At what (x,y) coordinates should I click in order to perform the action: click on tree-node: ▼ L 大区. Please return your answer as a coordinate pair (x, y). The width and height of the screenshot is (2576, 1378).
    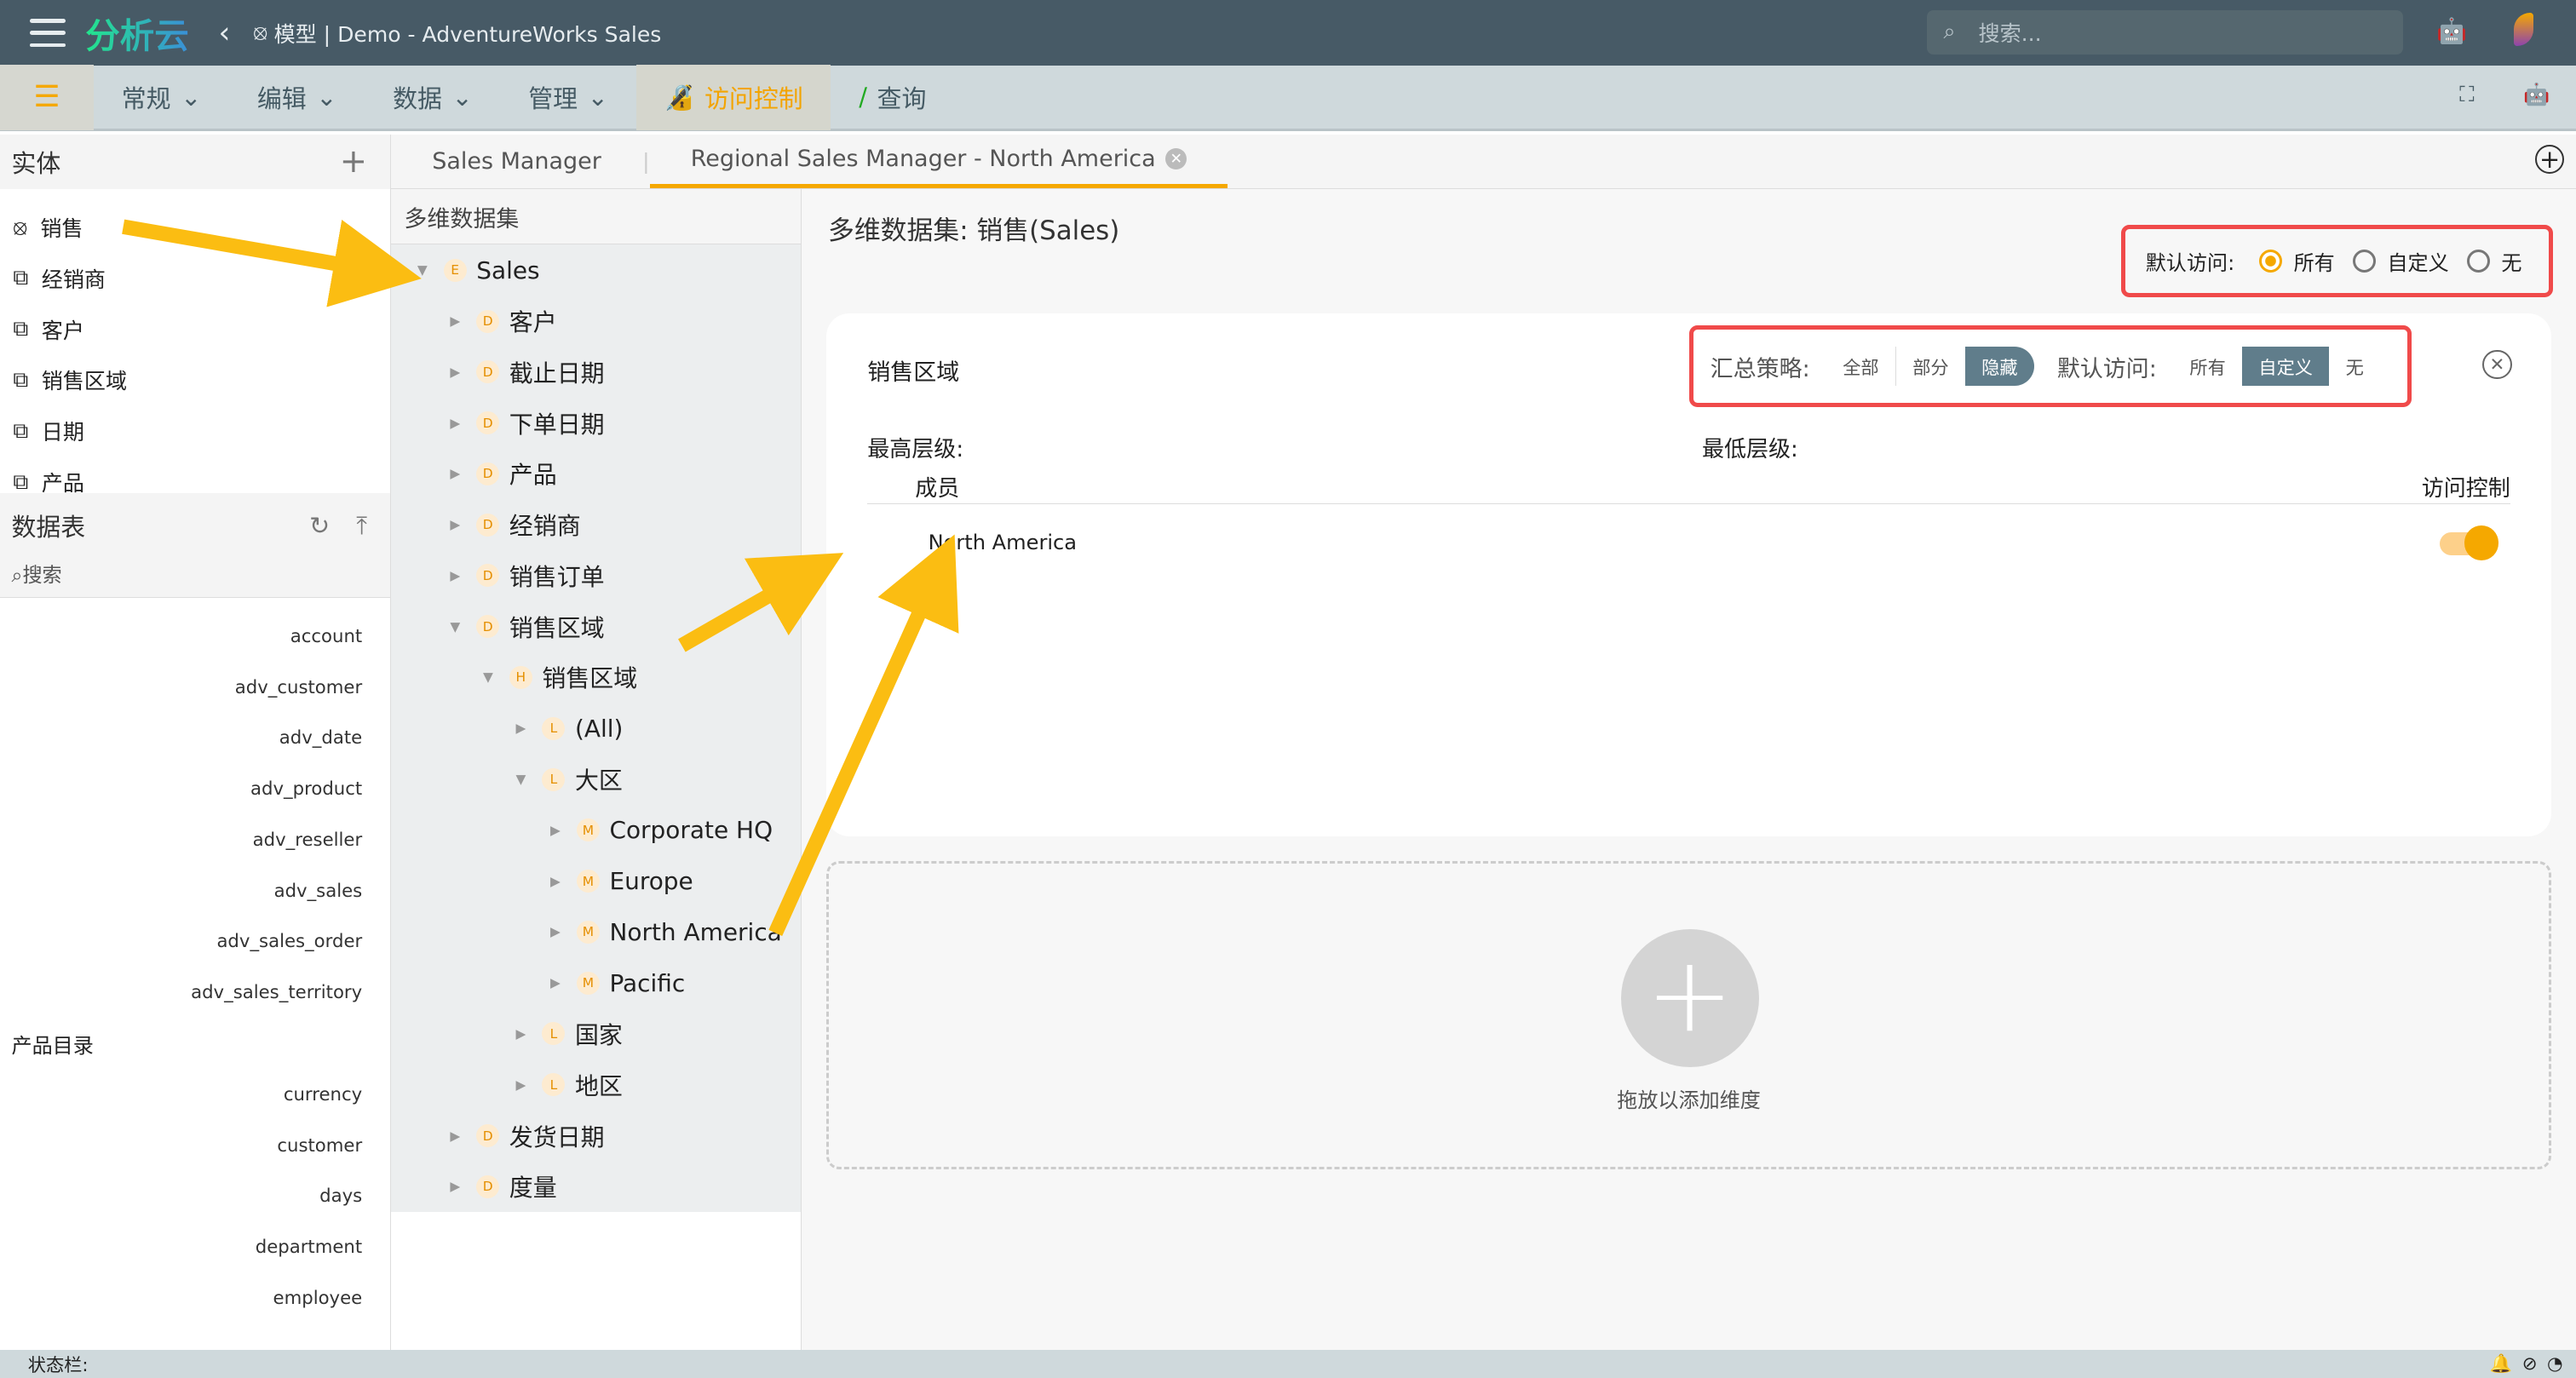
    Looking at the image, I should click on (596, 780).